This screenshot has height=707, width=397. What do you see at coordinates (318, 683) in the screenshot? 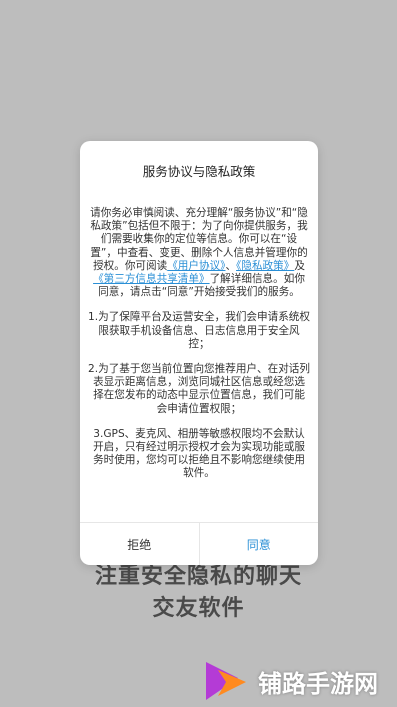
I see `watermark-text: 铺路手游网` at bounding box center [318, 683].